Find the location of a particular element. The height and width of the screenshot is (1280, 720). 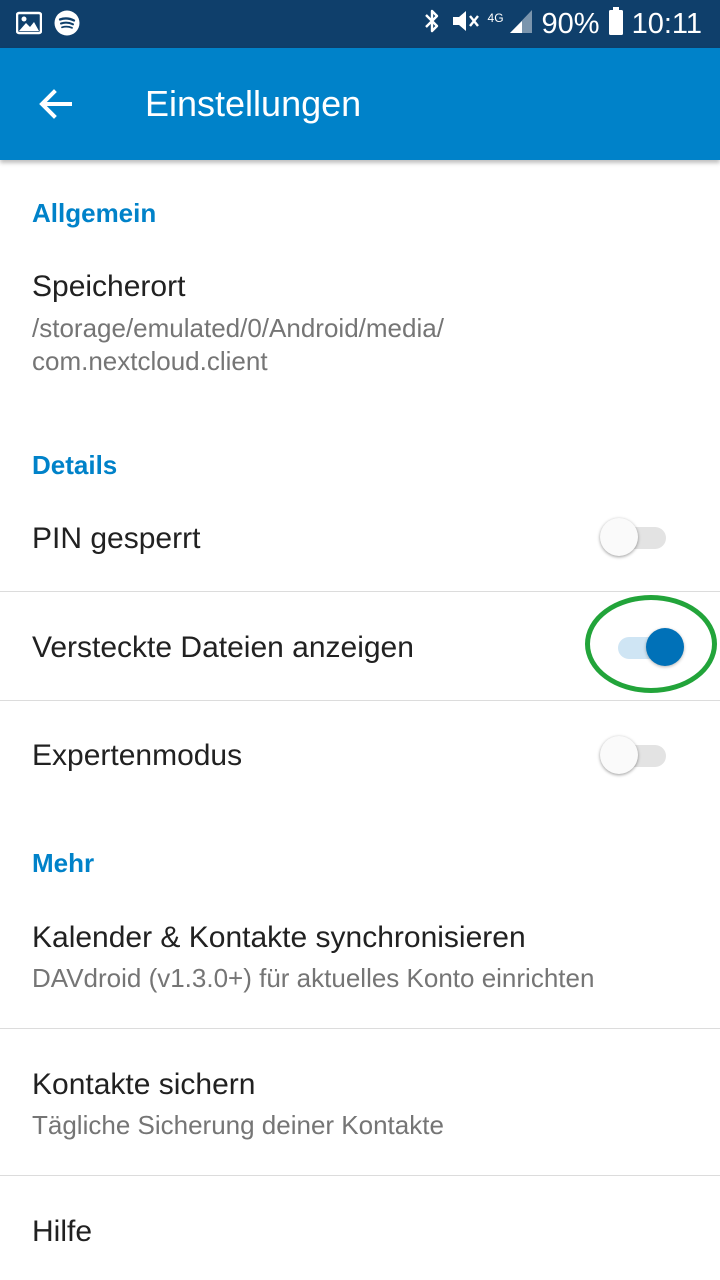

pref-sync-title: Kalender & Kontakte synchronisieren is located at coordinates (279, 937).